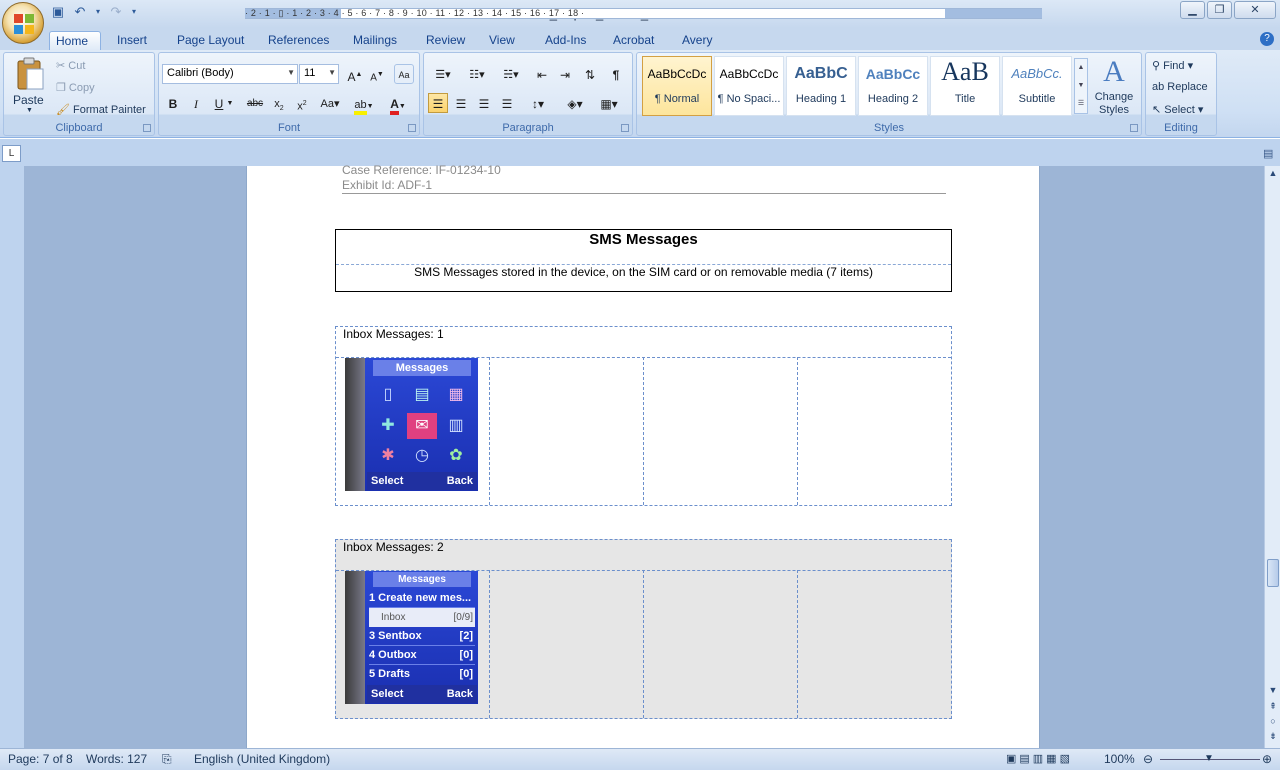 This screenshot has height=770, width=1280. What do you see at coordinates (1081, 86) in the screenshot?
I see `styles-scroll: ▲ ▼ ☰` at bounding box center [1081, 86].